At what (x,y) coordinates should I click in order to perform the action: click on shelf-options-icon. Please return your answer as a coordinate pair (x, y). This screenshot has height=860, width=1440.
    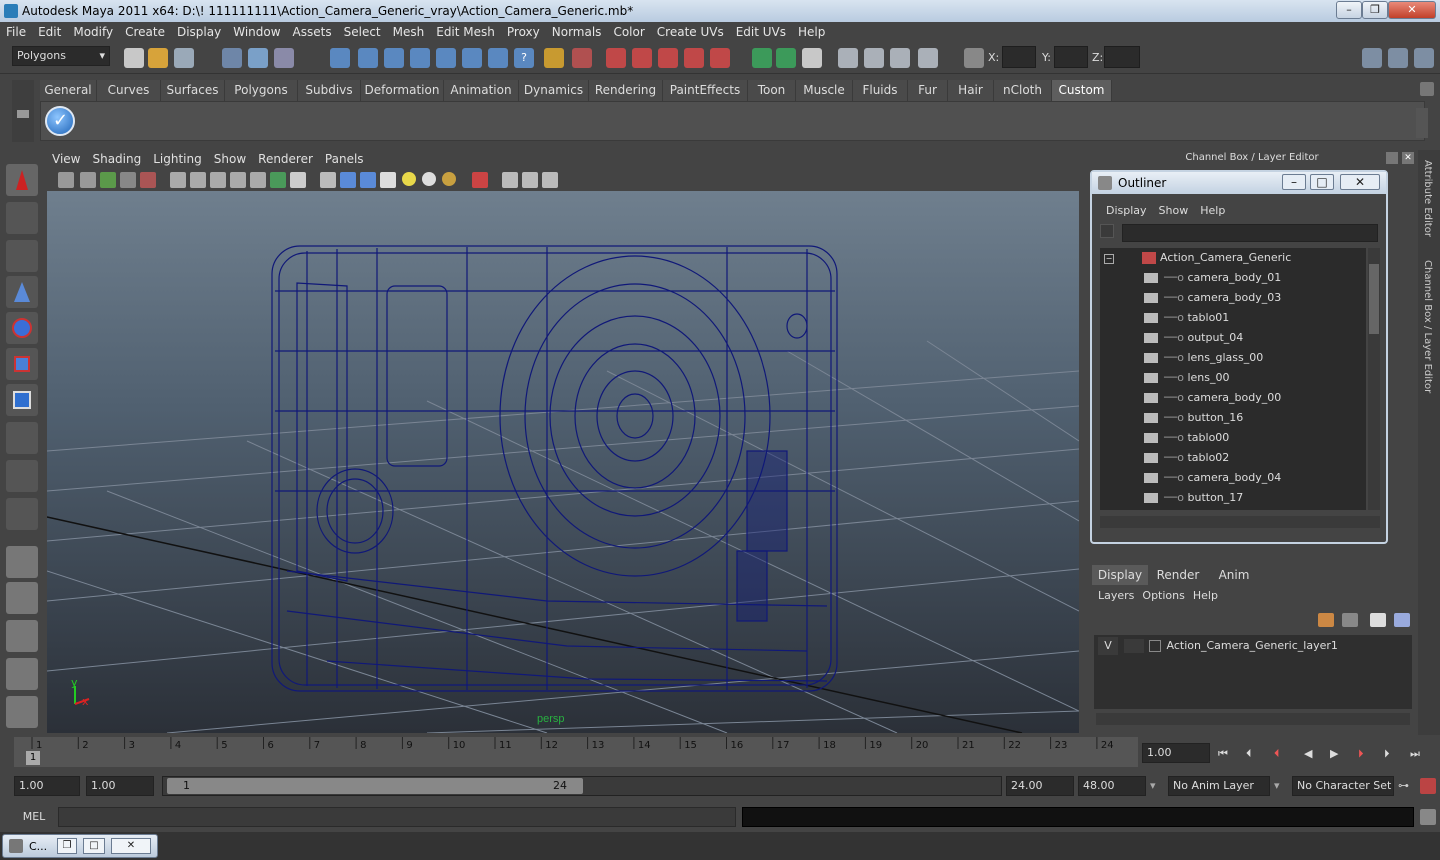
    Looking at the image, I should click on (23, 114).